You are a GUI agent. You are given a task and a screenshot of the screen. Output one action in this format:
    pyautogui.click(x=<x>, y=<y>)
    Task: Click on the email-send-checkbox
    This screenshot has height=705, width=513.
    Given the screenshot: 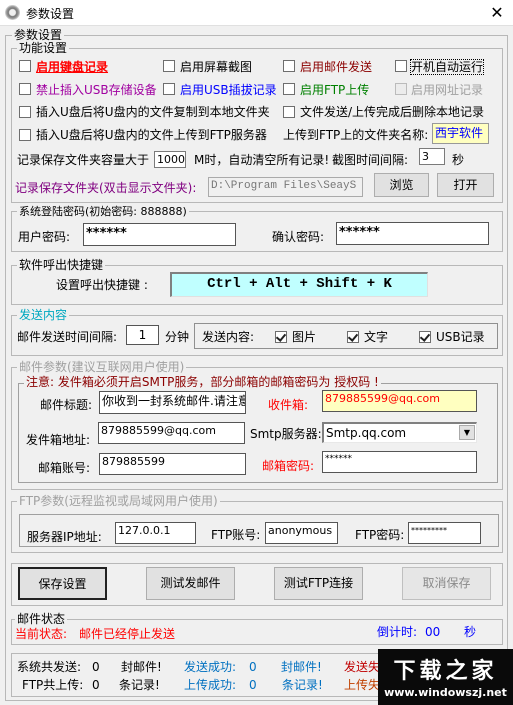 What is the action you would take?
    pyautogui.click(x=289, y=66)
    